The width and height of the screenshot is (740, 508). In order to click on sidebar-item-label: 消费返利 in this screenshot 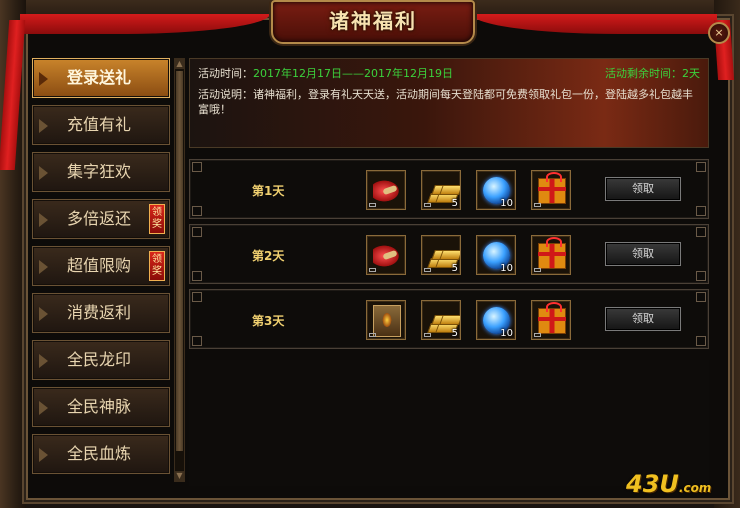, I will do `click(99, 312)`.